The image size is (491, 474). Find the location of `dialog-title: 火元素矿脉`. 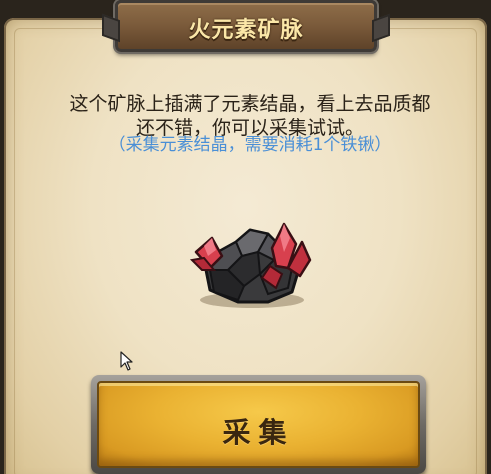

dialog-title: 火元素矿脉 is located at coordinates (246, 30).